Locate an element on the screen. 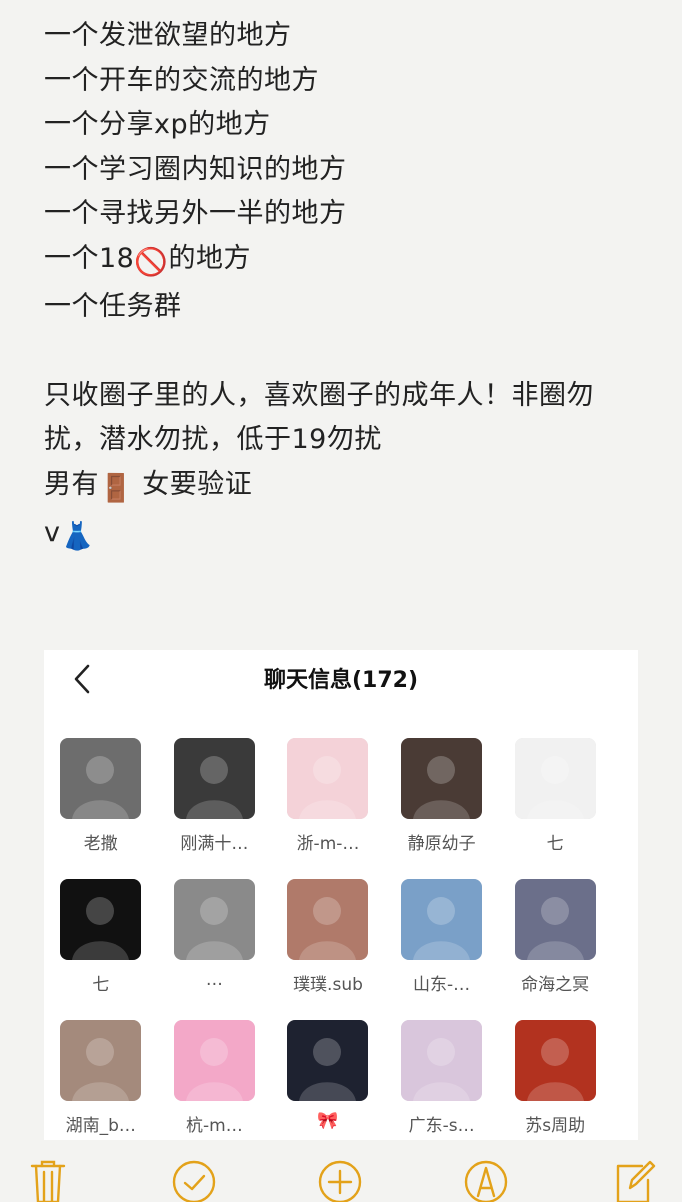  male-prefix: 男有 is located at coordinates (71, 484).